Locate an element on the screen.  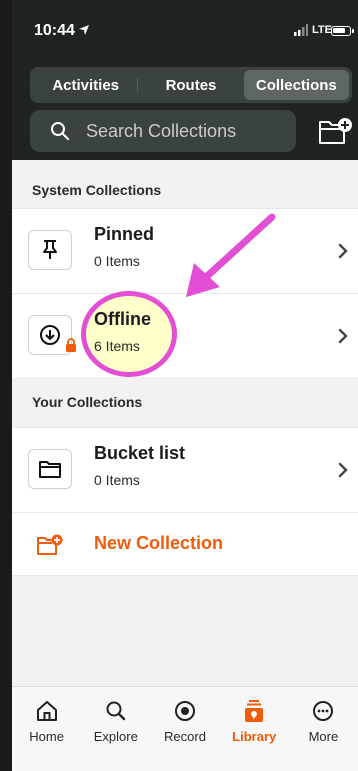
tab-explore: Explore is located at coordinates (115, 729).